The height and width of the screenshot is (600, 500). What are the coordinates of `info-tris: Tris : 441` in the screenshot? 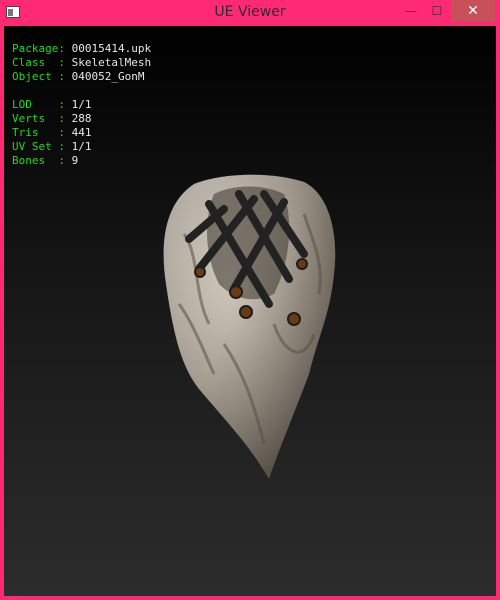 It's located at (52, 132).